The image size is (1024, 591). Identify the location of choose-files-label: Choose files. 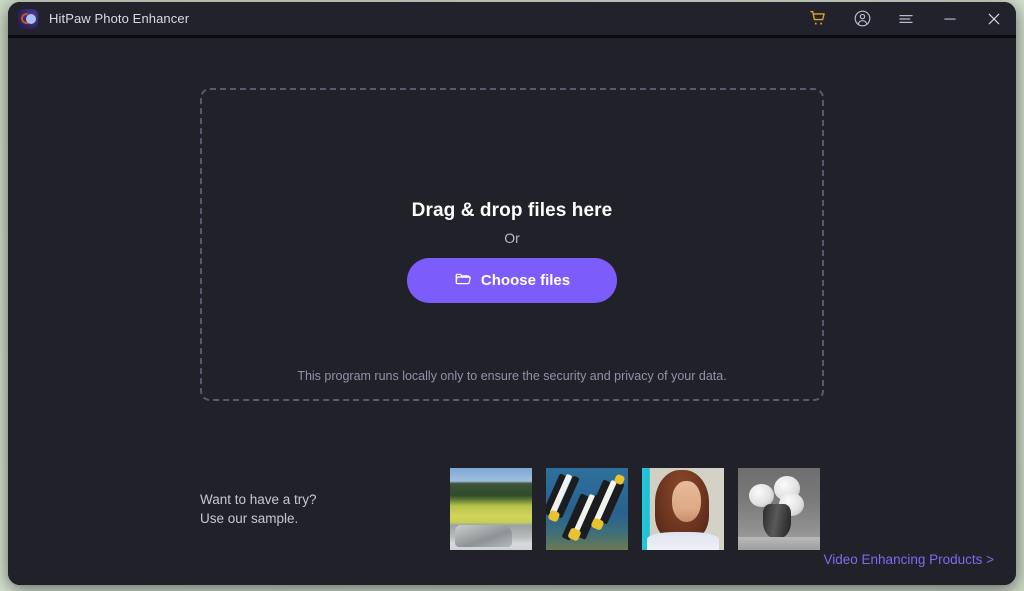
(525, 280).